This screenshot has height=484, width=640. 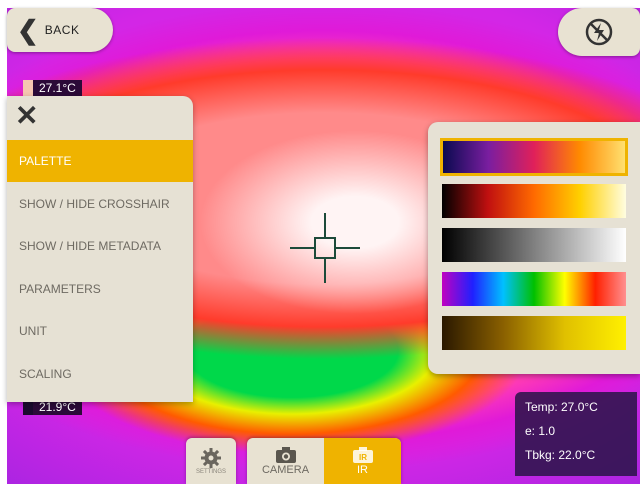 What do you see at coordinates (285, 455) in the screenshot?
I see `camera-icon` at bounding box center [285, 455].